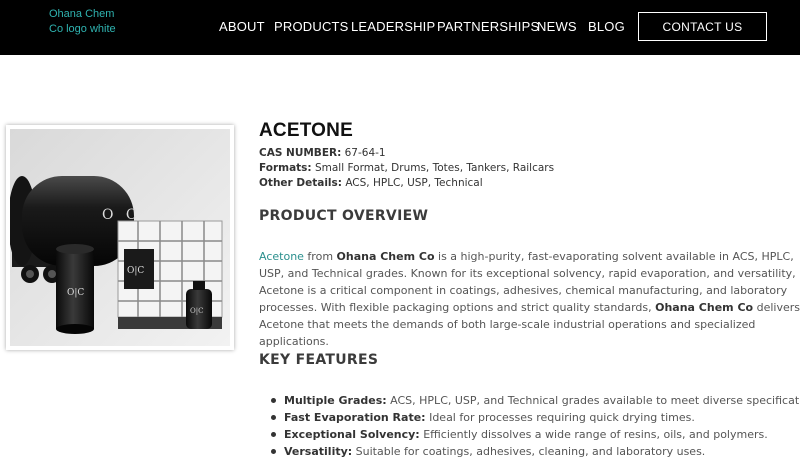 Image resolution: width=800 pixels, height=460 pixels. Describe the element at coordinates (242, 26) in the screenshot. I see `nav-about: ABOUT` at that location.